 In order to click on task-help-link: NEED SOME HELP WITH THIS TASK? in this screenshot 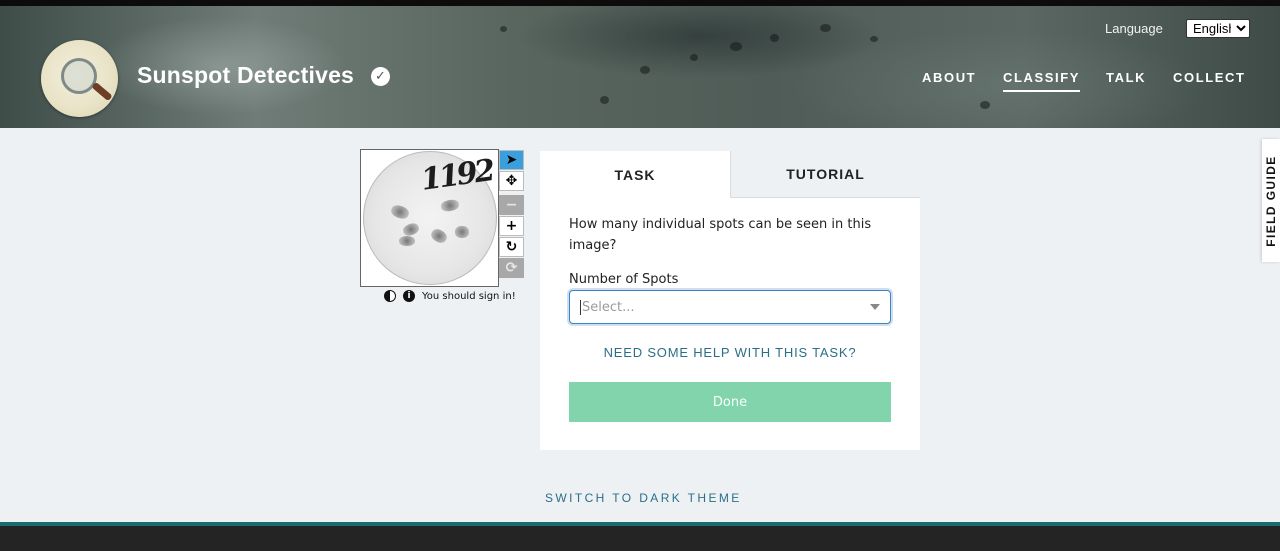, I will do `click(730, 352)`.